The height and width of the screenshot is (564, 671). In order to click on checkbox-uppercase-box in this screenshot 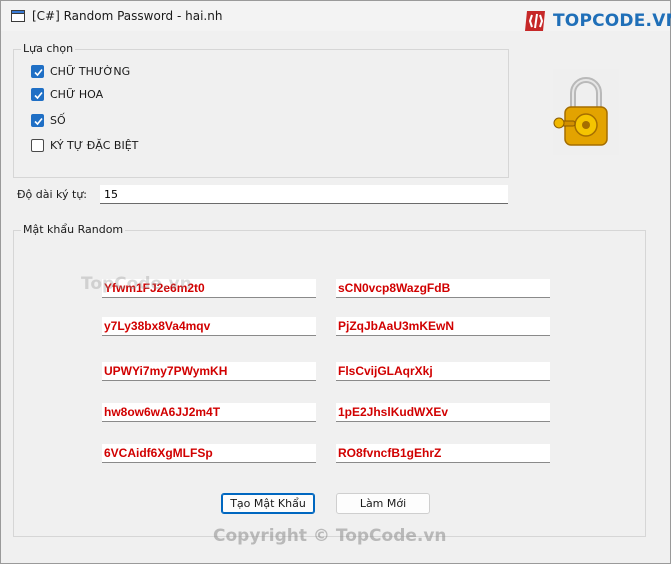, I will do `click(37, 94)`.